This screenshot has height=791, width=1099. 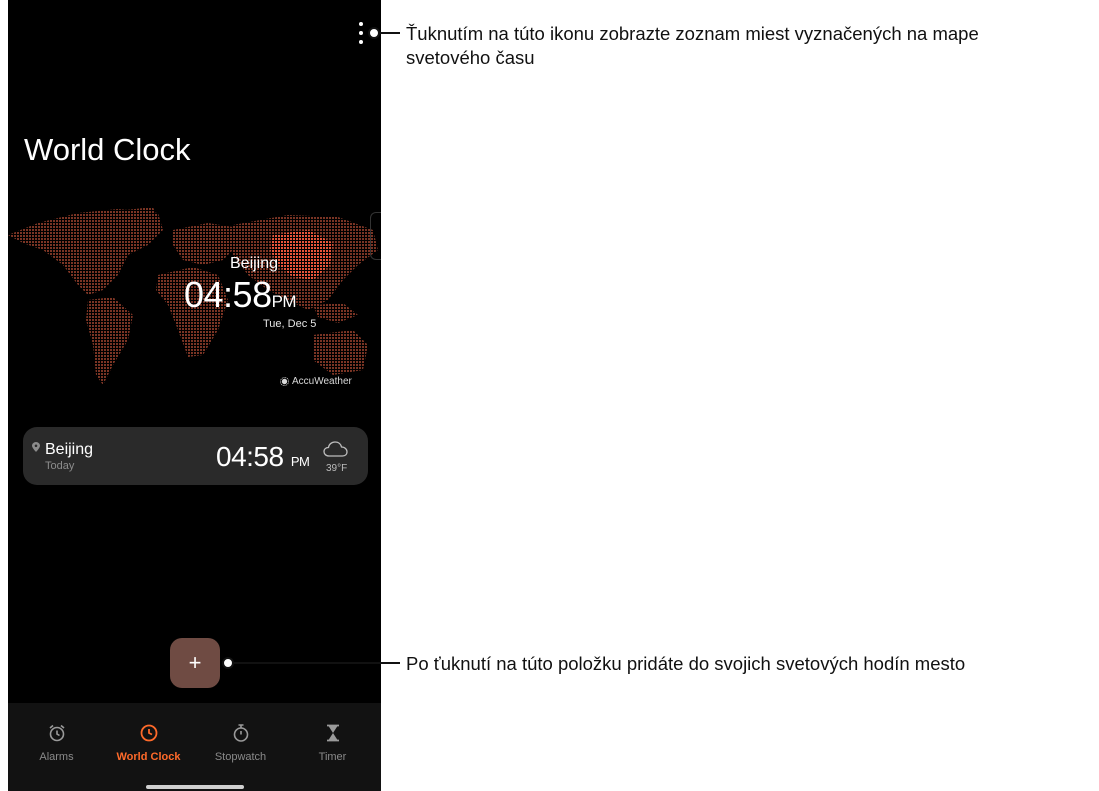 I want to click on card-day-label: Today, so click(x=60, y=466).